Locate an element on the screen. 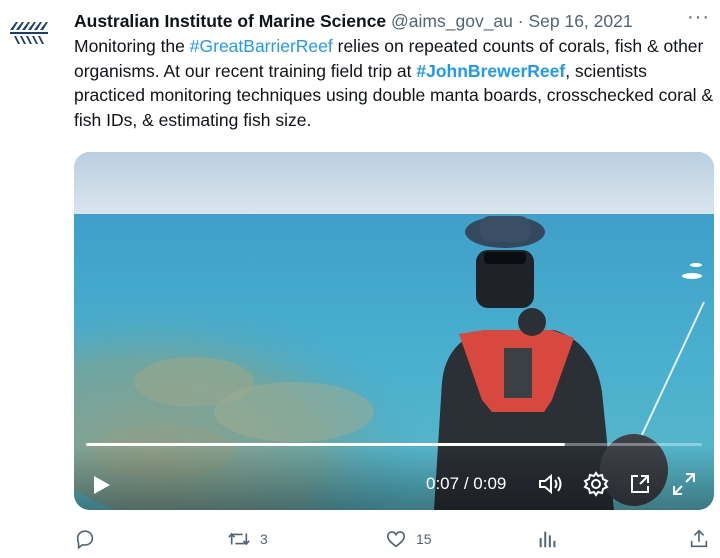 This screenshot has height=558, width=720. video-time: 0:07 / 0:09 is located at coordinates (466, 484).